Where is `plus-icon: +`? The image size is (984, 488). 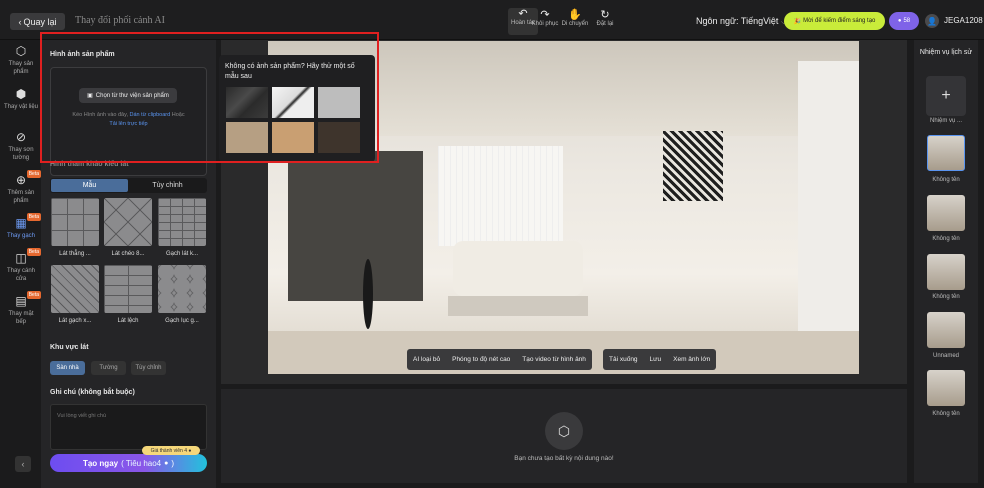 plus-icon: + is located at coordinates (946, 95).